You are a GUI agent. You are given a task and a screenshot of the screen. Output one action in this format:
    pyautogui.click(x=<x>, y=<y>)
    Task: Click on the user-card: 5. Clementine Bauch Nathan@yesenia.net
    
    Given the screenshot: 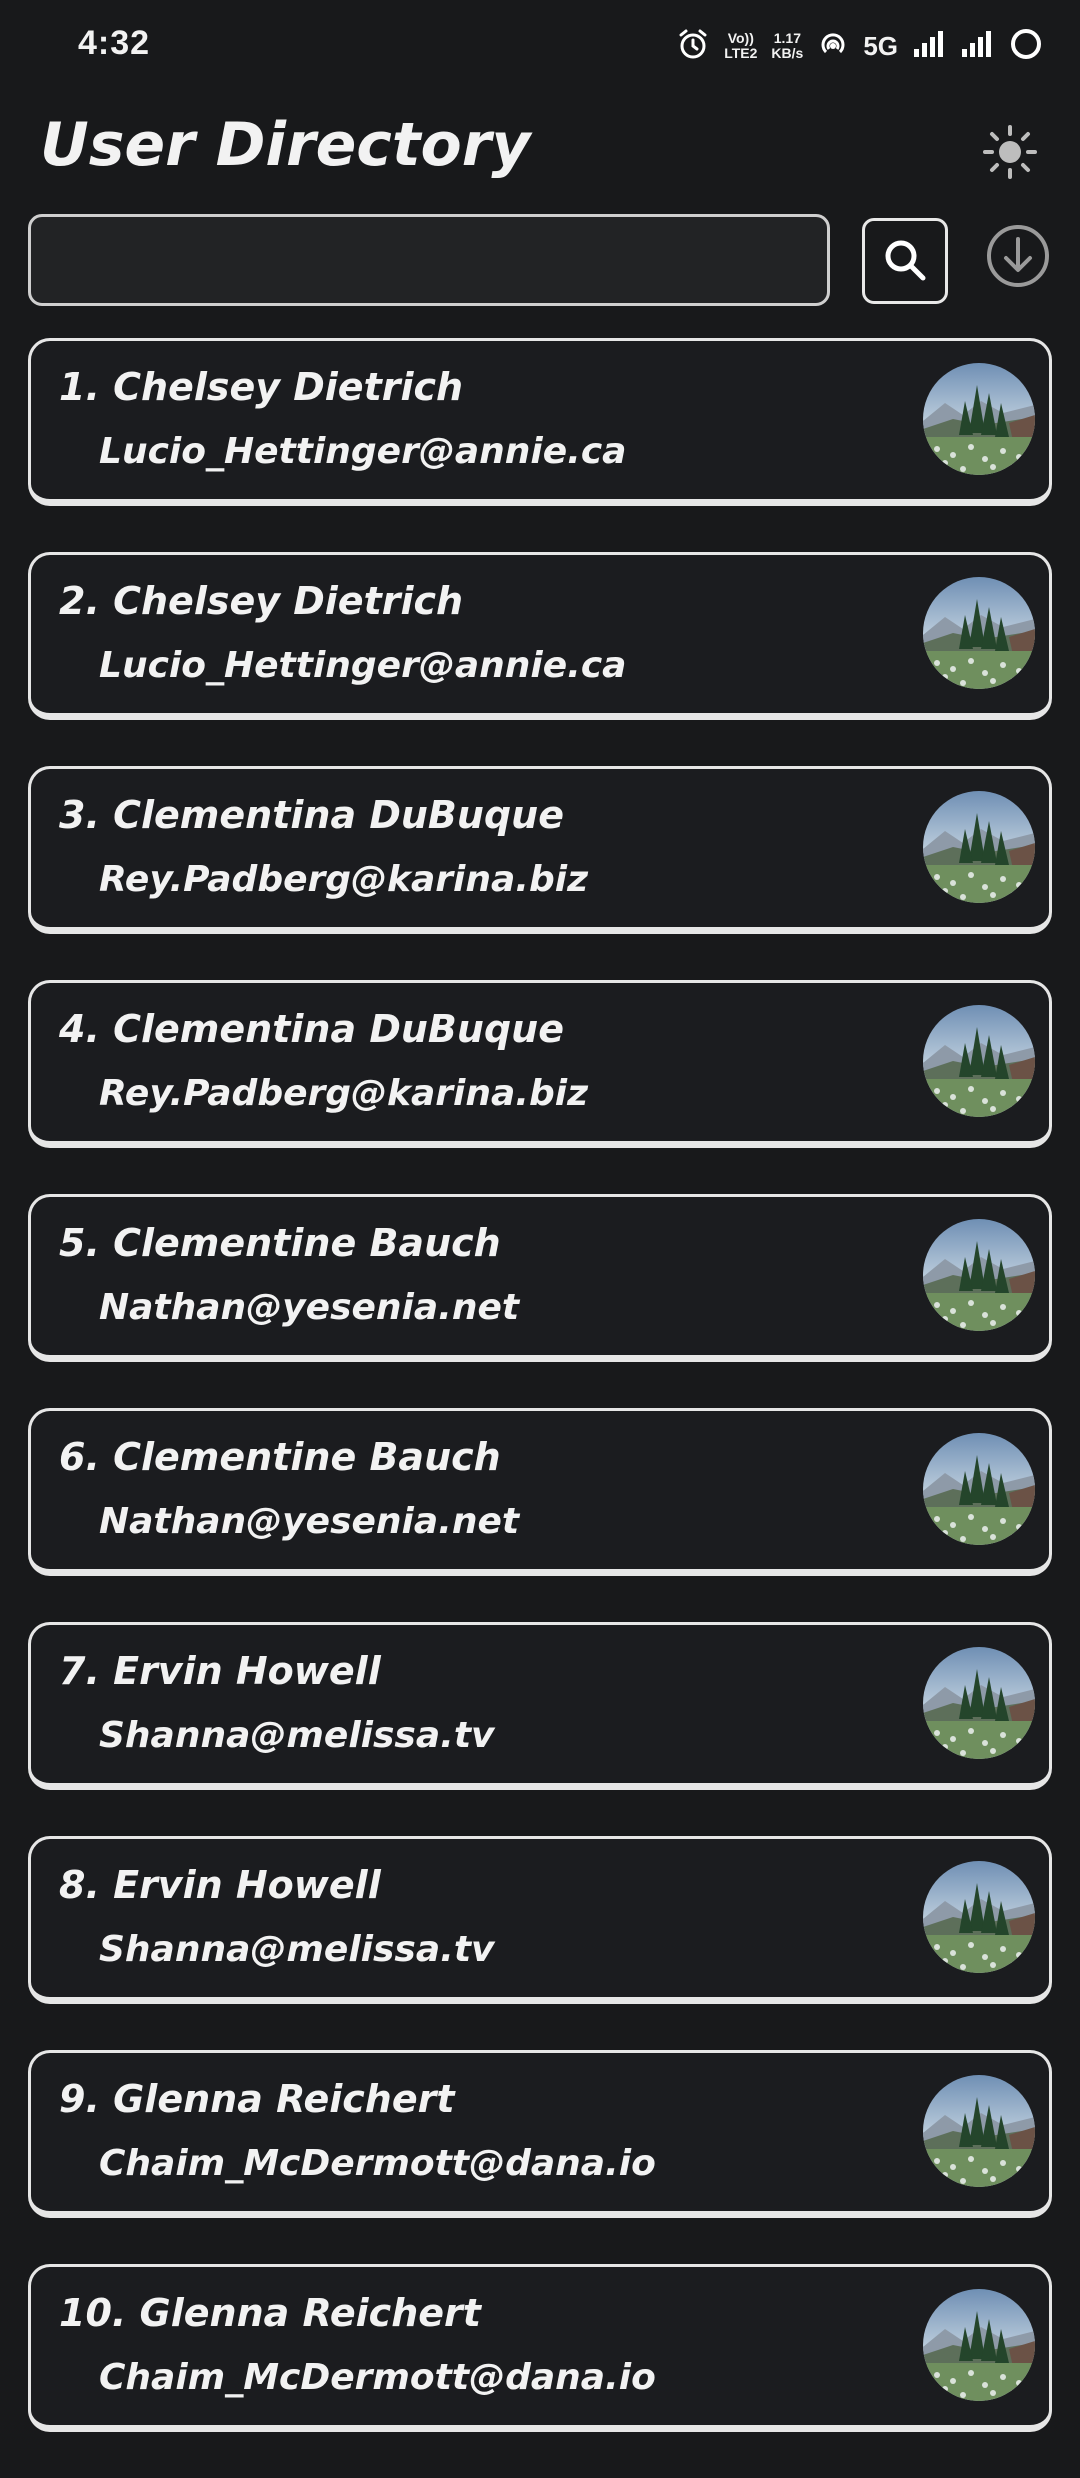 What is the action you would take?
    pyautogui.click(x=540, y=1278)
    